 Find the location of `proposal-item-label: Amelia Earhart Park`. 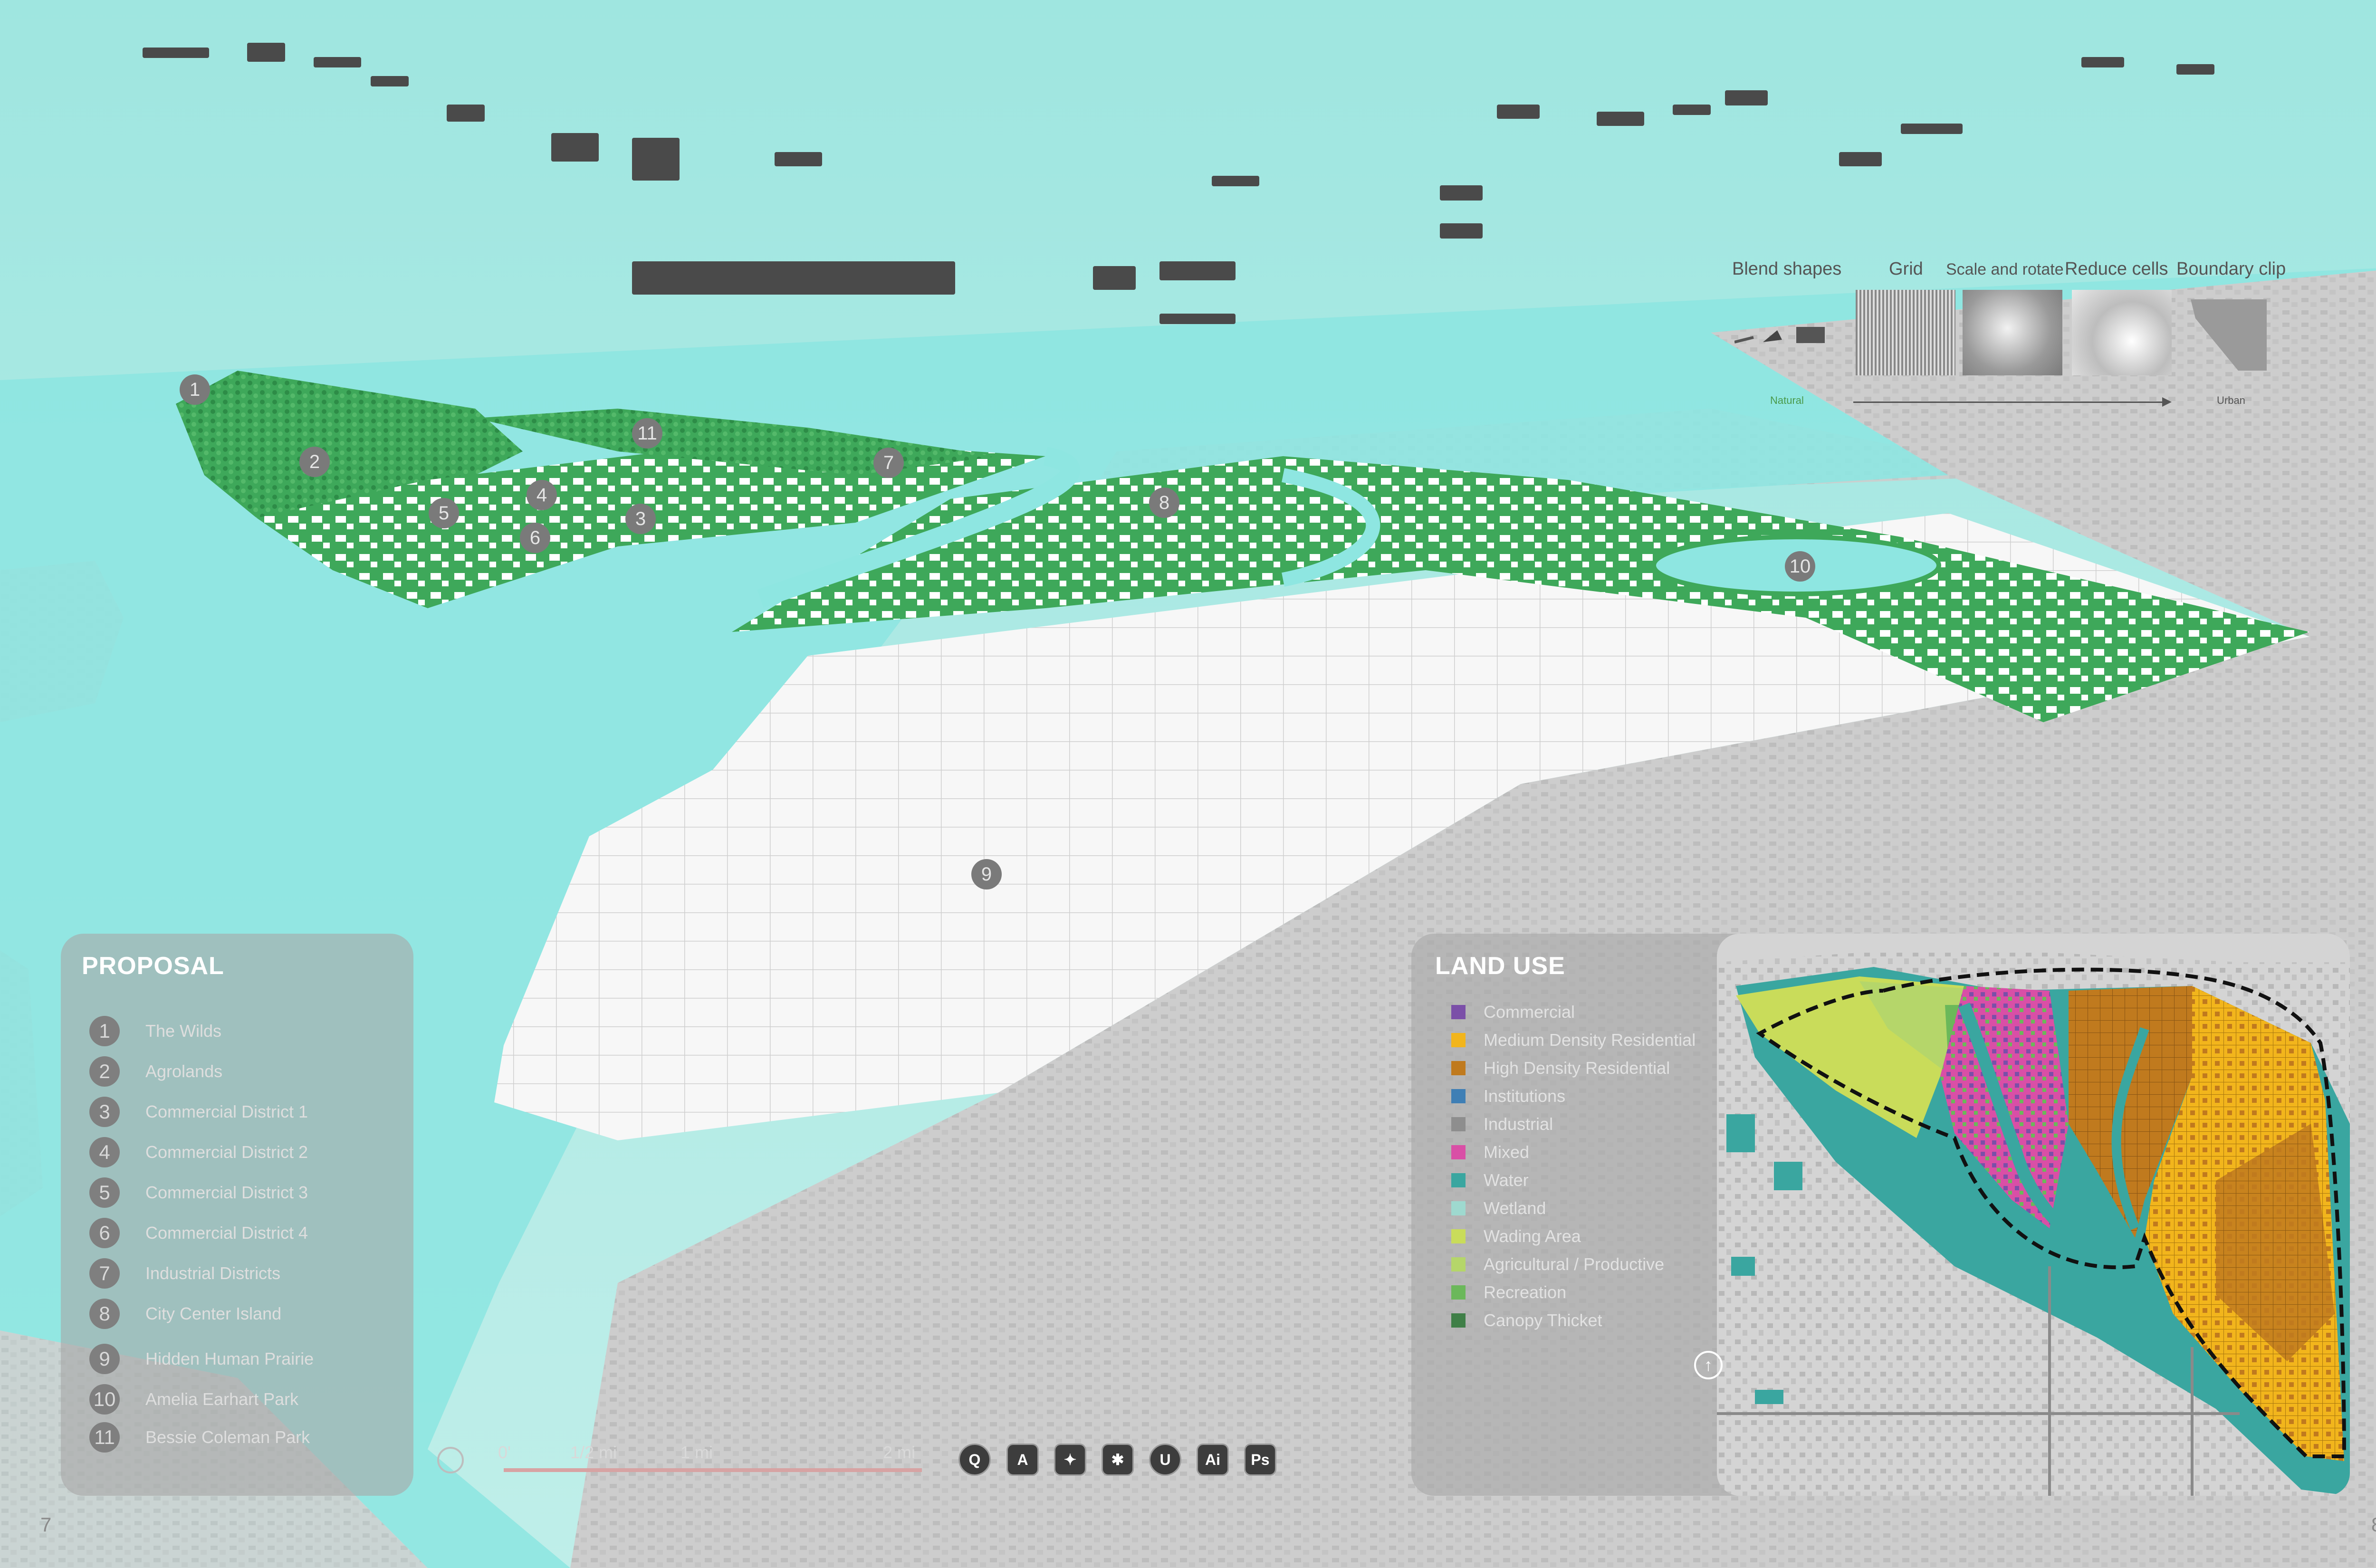

proposal-item-label: Amelia Earhart Park is located at coordinates (222, 1399).